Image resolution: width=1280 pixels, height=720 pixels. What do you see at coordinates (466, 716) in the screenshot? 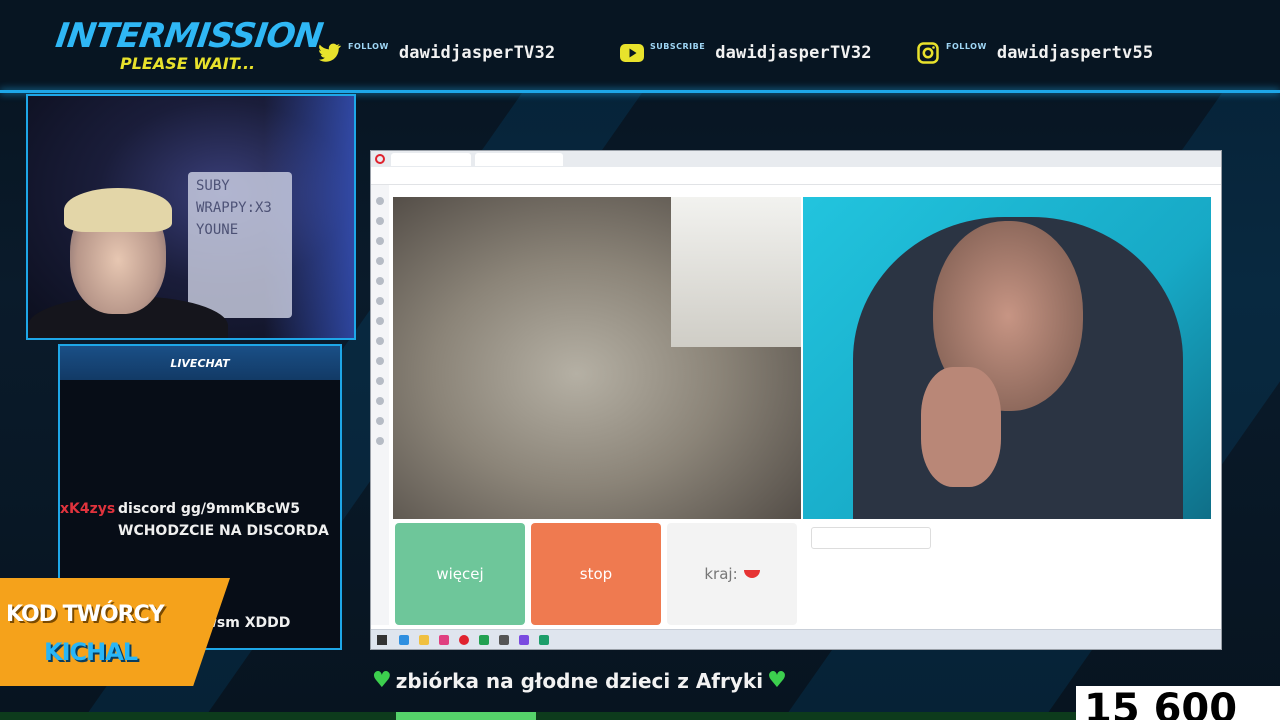
I see `goal-progress-fill` at bounding box center [466, 716].